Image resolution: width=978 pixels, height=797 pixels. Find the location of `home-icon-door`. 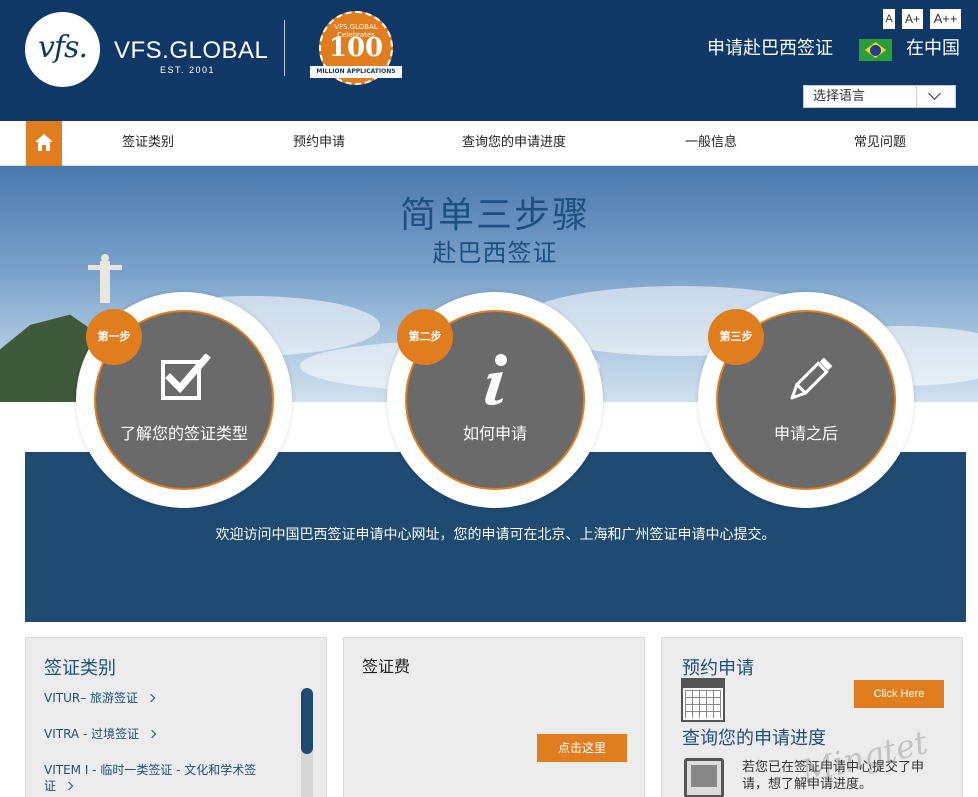

home-icon-door is located at coordinates (44, 148).